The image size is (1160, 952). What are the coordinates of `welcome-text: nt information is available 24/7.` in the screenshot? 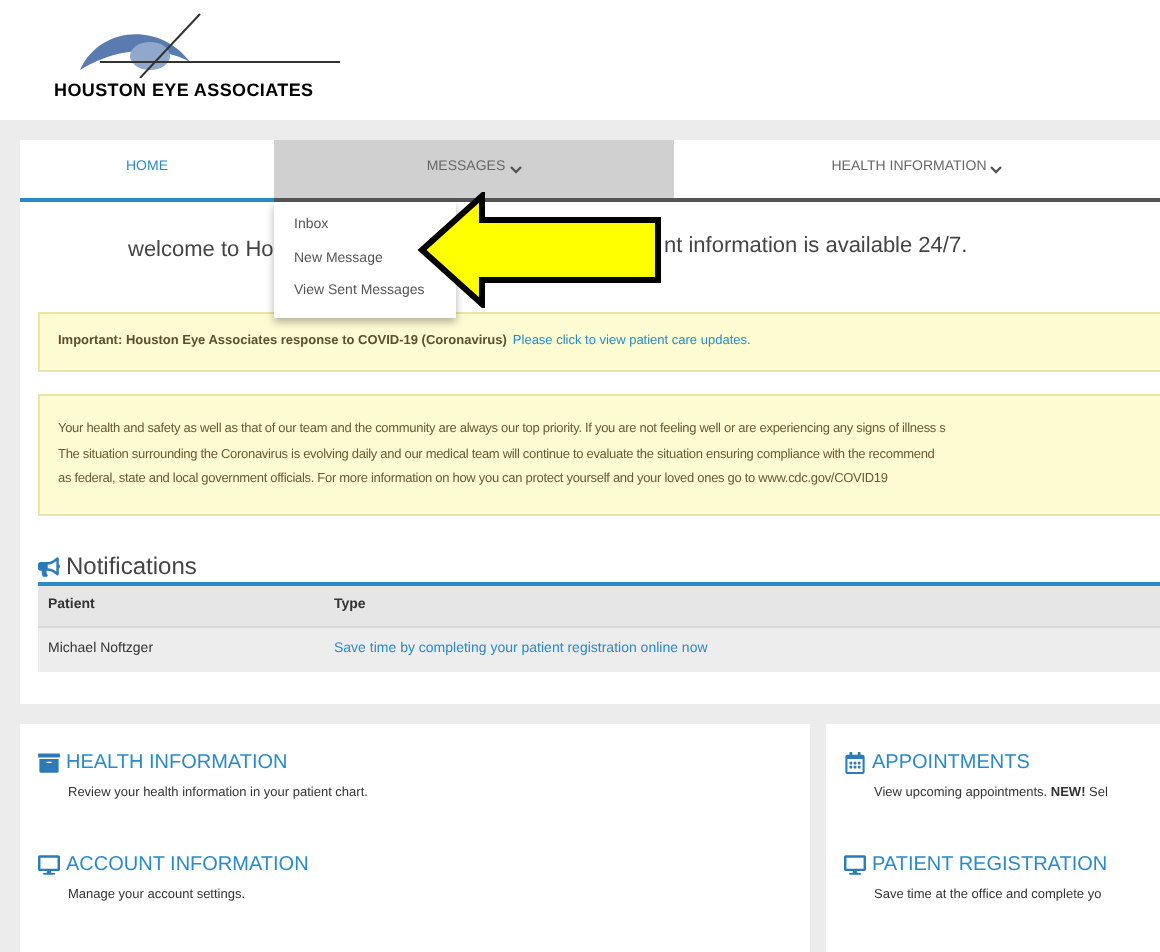 It's located at (816, 247).